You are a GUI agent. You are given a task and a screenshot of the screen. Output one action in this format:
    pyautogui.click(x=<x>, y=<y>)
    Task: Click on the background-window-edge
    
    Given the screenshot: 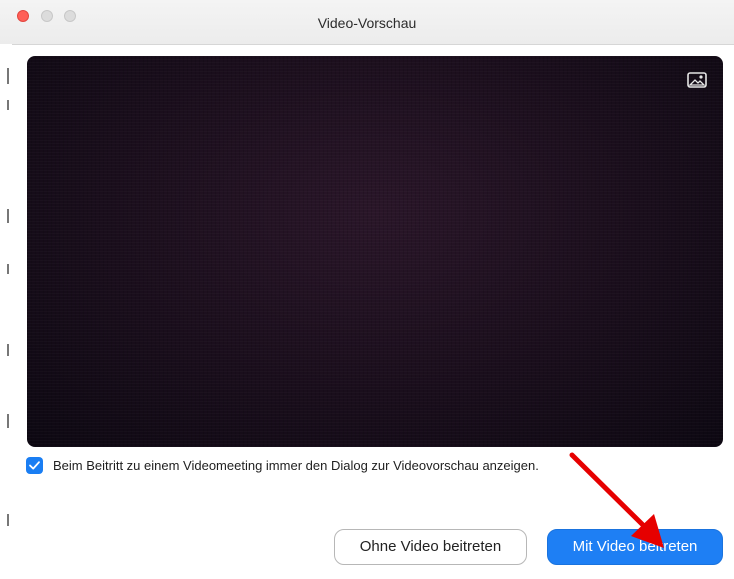 What is the action you would take?
    pyautogui.click(x=6, y=311)
    